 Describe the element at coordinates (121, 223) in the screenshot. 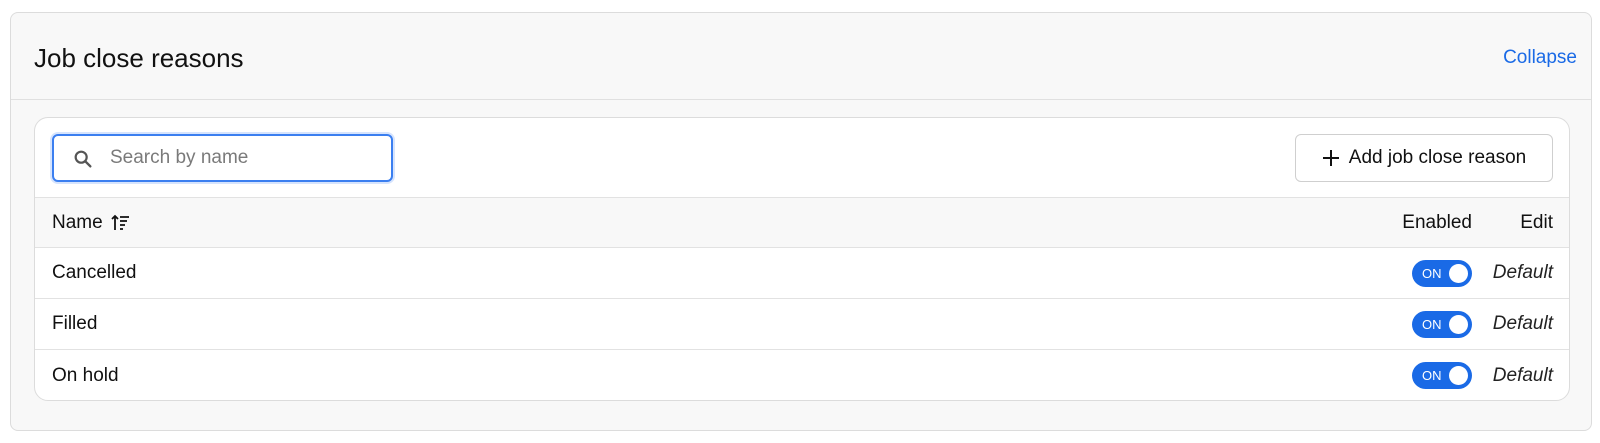

I see `sort-ascending-icon` at that location.